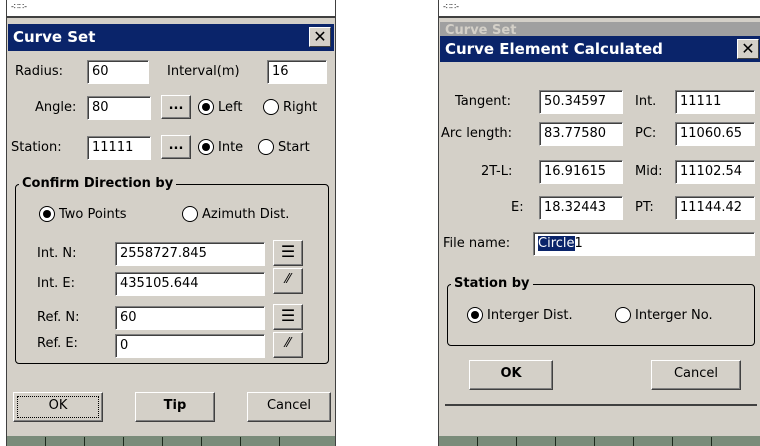 Image resolution: width=760 pixels, height=446 pixels. Describe the element at coordinates (554, 49) in the screenshot. I see `dialog-title: Curve Element Calculated` at that location.